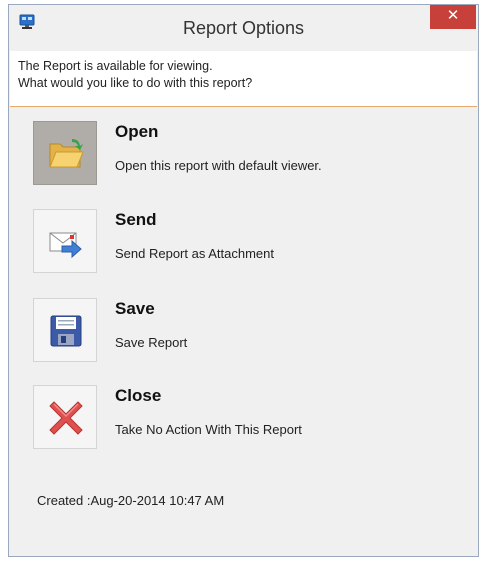  I want to click on close-report-button, so click(65, 417).